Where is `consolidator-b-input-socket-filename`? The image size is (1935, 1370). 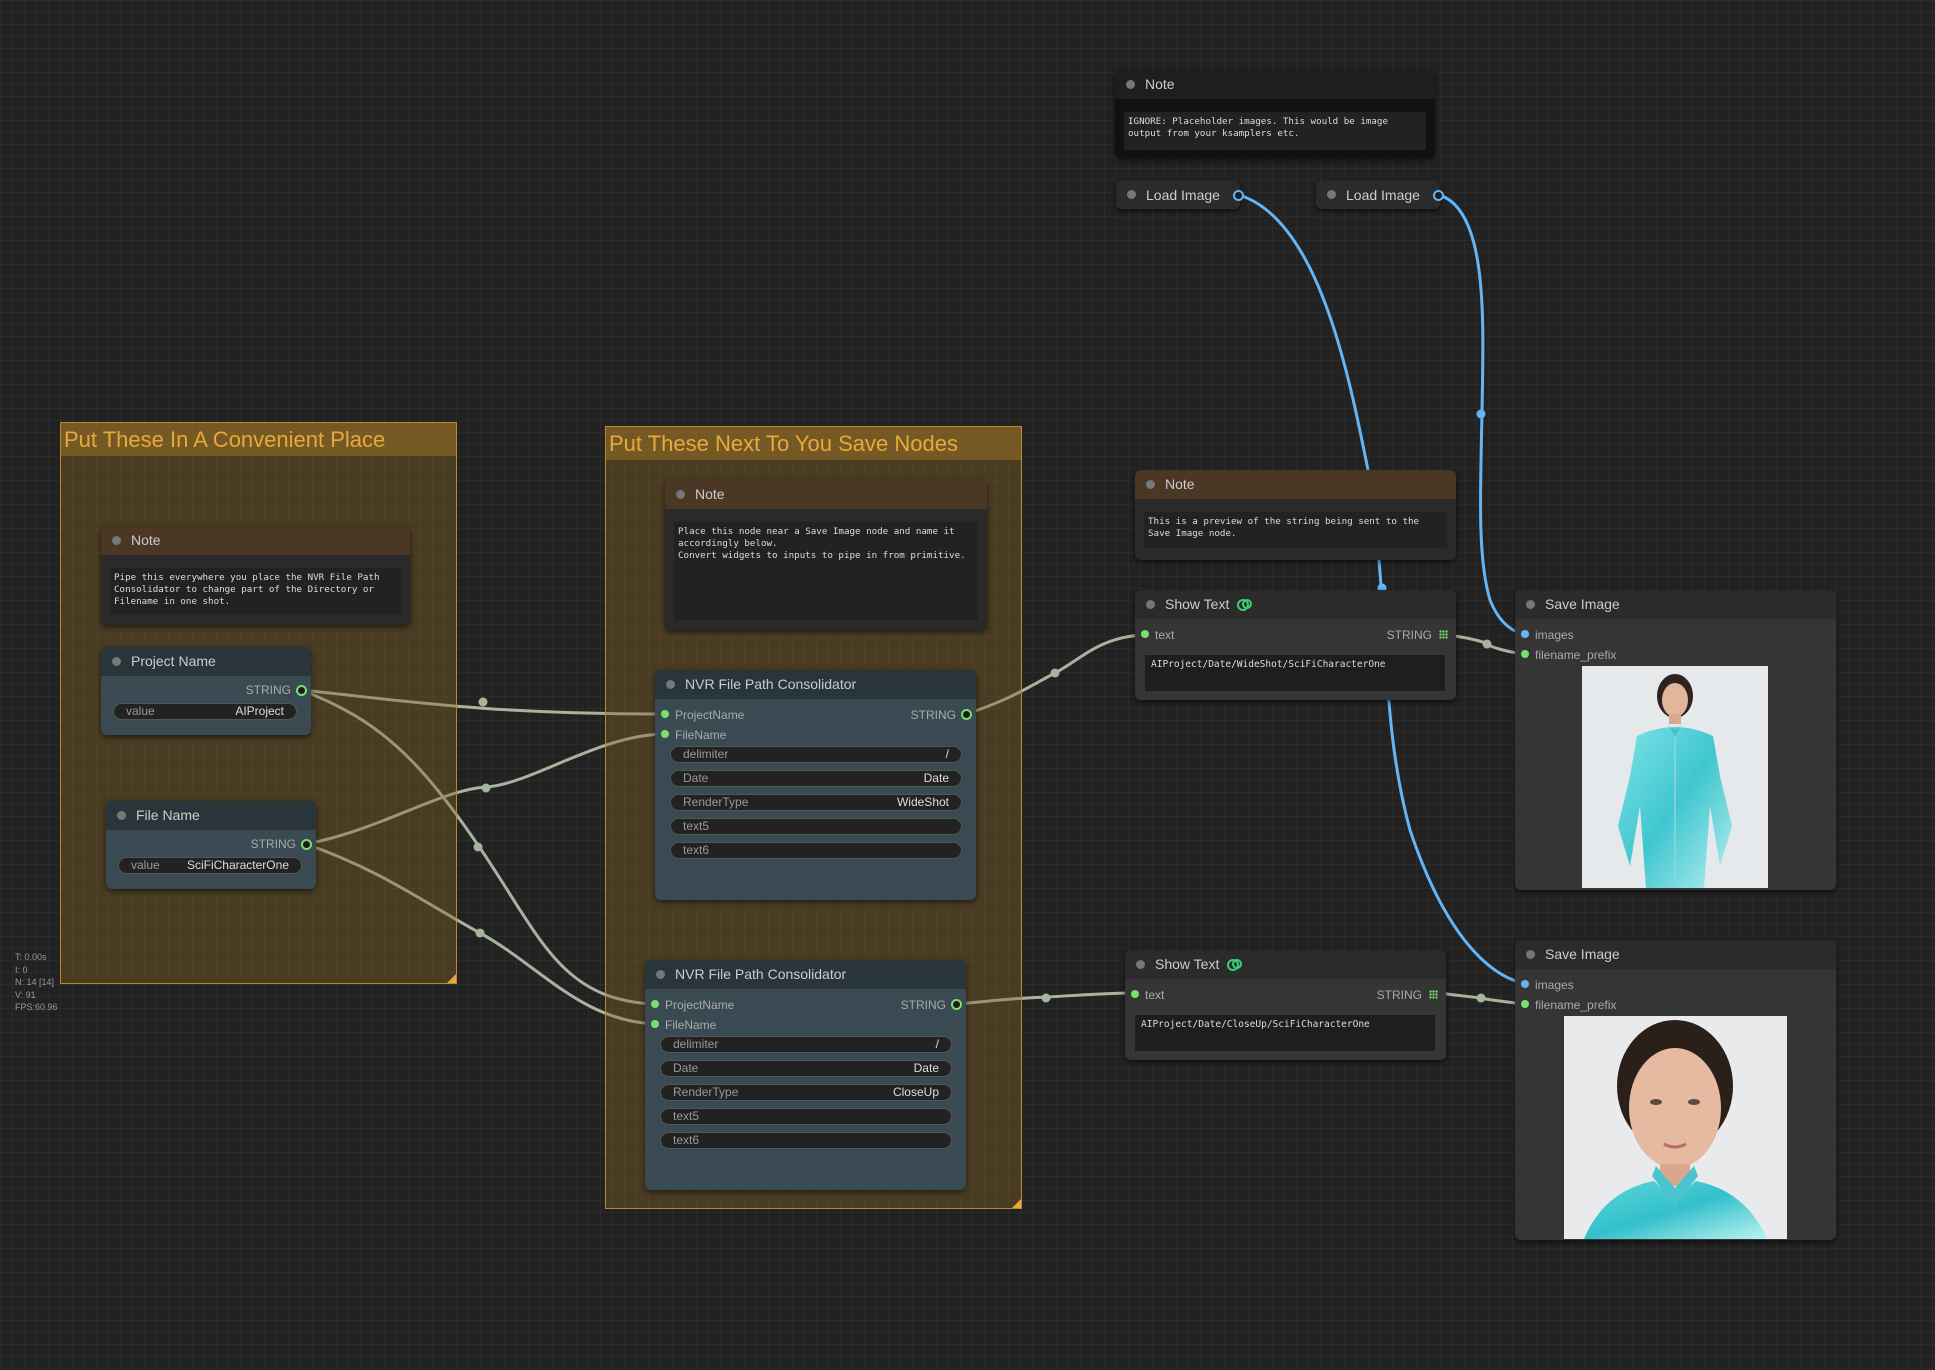 consolidator-b-input-socket-filename is located at coordinates (655, 1024).